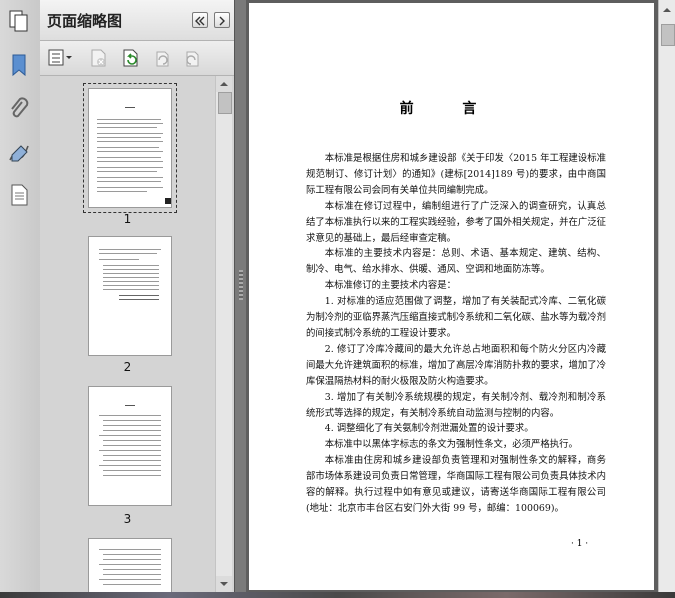 Image resolution: width=675 pixels, height=598 pixels. Describe the element at coordinates (19, 21) in the screenshot. I see `page-thumbnails-icon` at that location.